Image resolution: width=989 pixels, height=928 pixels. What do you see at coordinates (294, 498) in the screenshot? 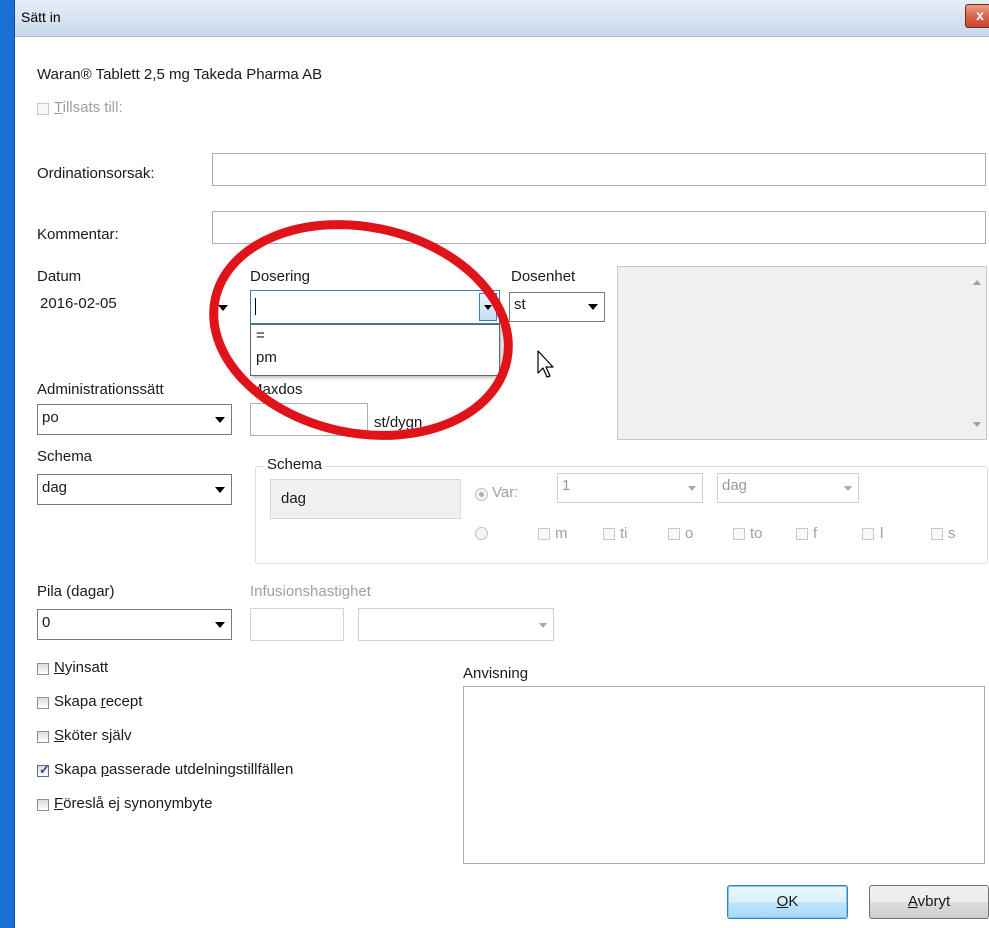
I see `schema-summary: dag` at bounding box center [294, 498].